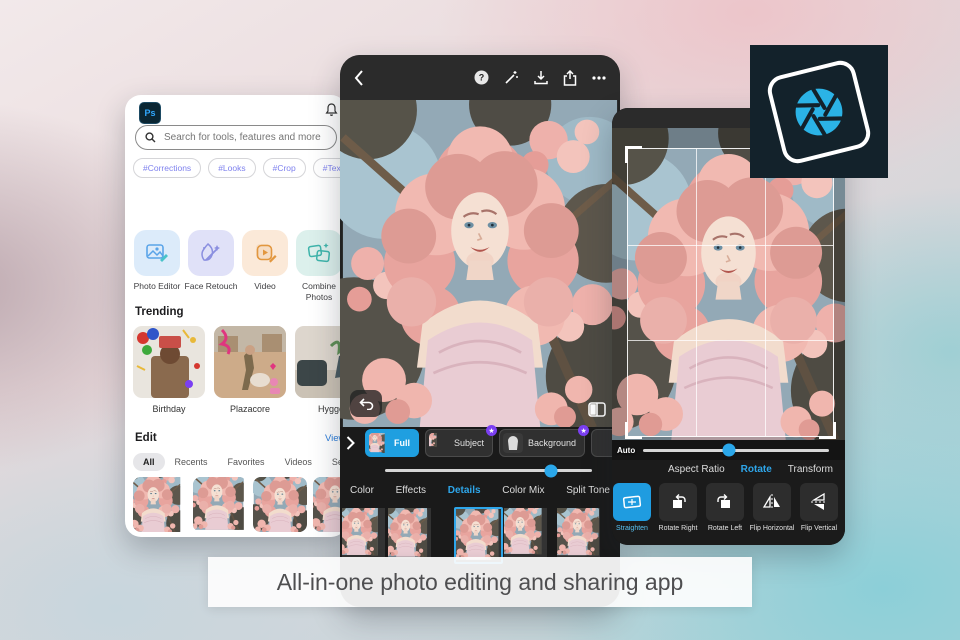 The width and height of the screenshot is (960, 640). I want to click on tab-rotate: Rotate, so click(756, 469).